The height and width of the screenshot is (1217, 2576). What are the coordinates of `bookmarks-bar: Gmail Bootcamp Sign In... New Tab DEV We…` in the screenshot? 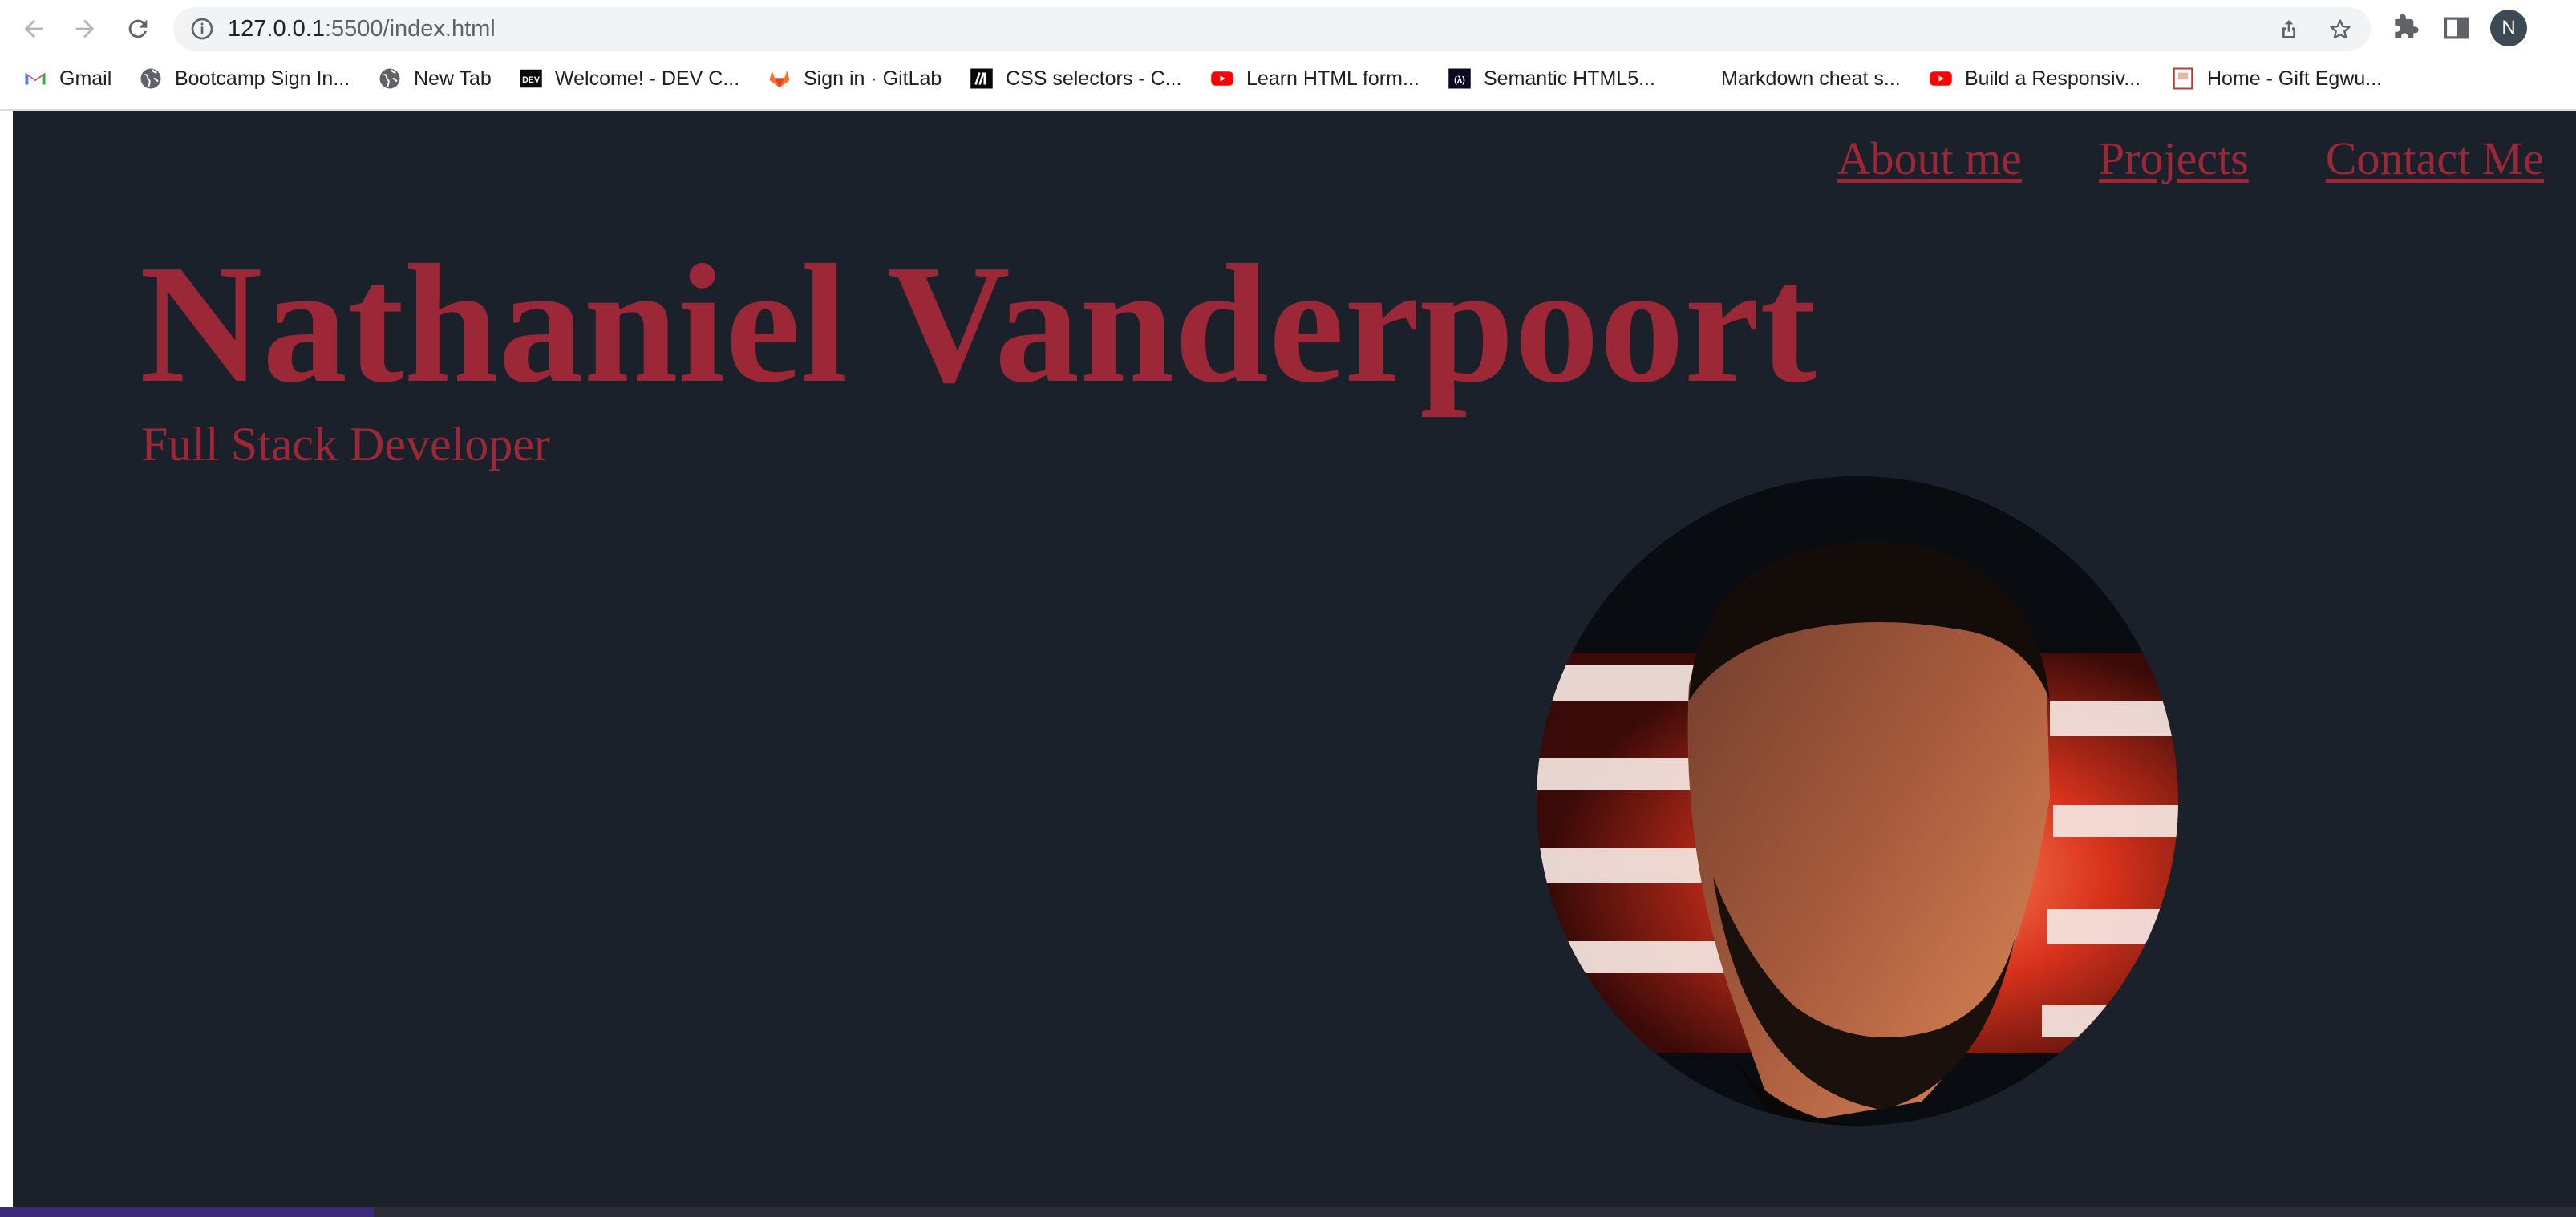 It's located at (1288, 78).